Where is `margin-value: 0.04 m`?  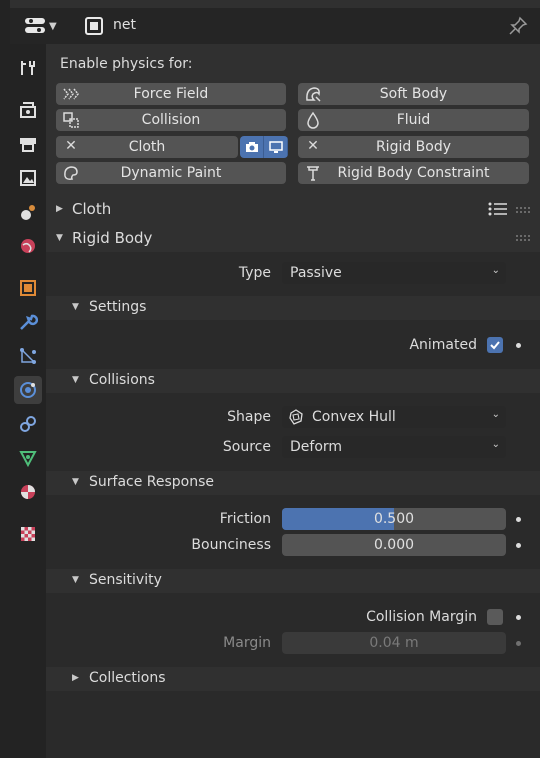 margin-value: 0.04 m is located at coordinates (394, 643).